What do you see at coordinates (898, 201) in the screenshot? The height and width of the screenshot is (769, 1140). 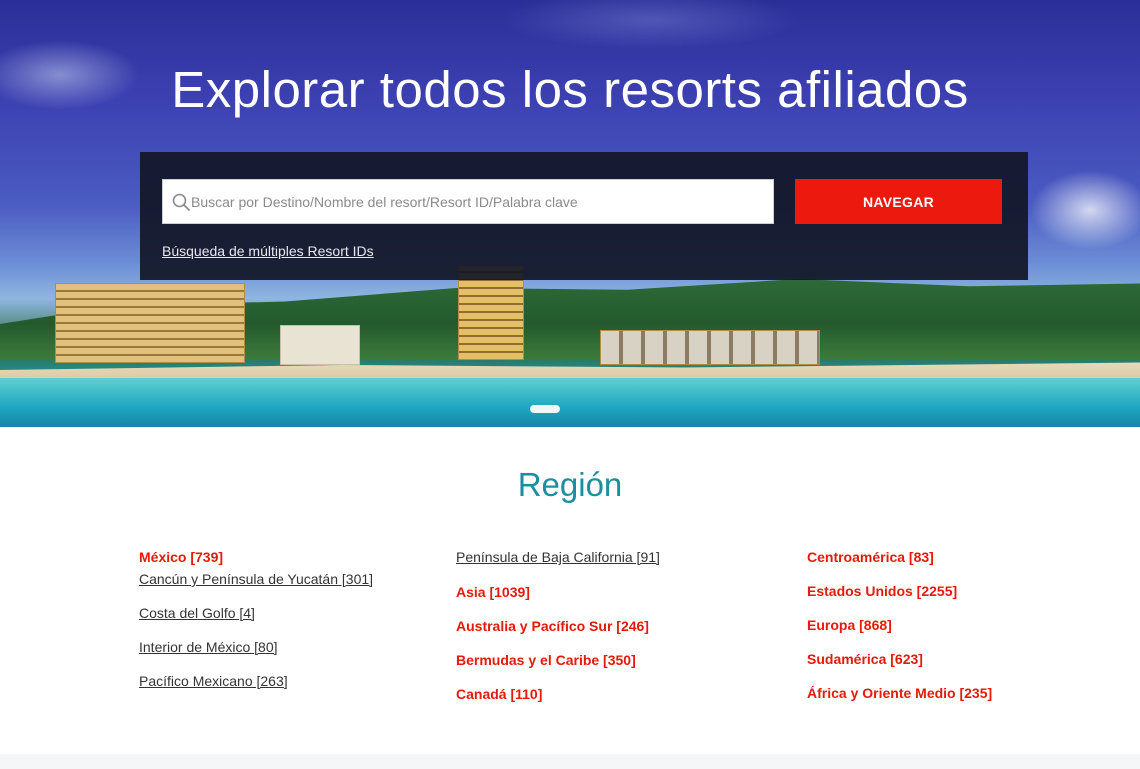 I see `navegar-button: NAVEGAR` at bounding box center [898, 201].